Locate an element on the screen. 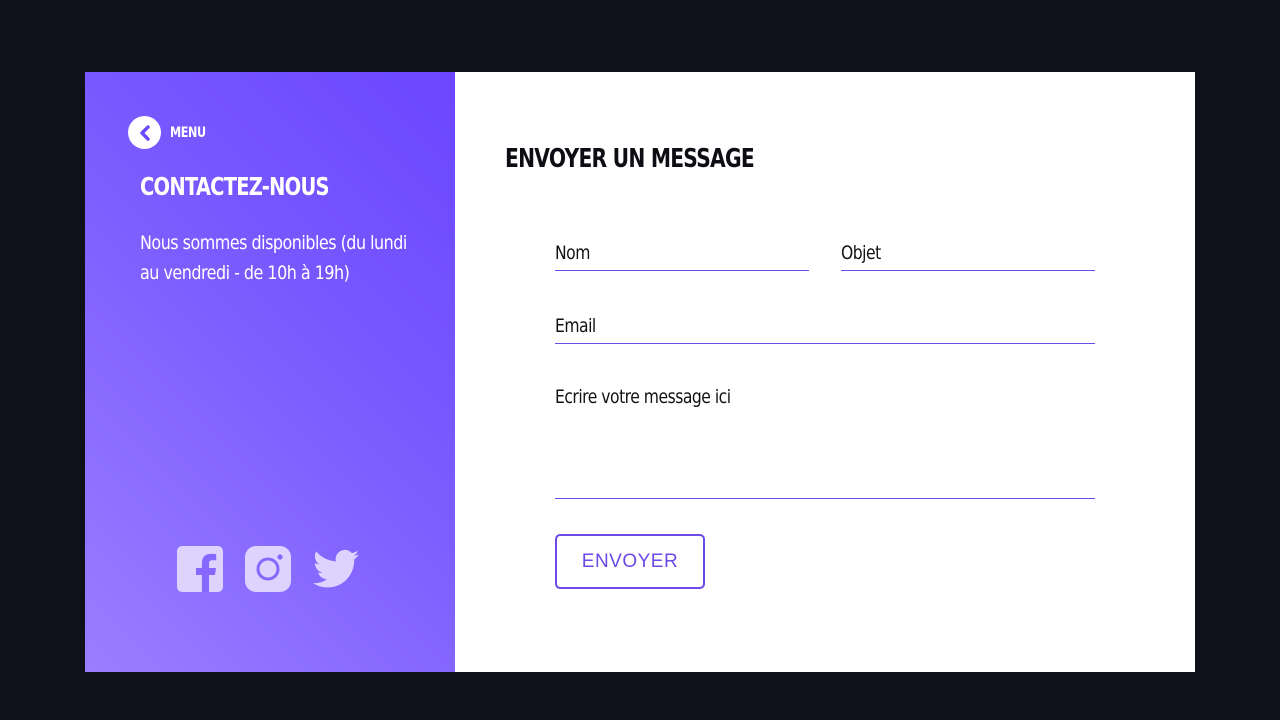 This screenshot has width=1280, height=720. email-field: Email is located at coordinates (825, 327).